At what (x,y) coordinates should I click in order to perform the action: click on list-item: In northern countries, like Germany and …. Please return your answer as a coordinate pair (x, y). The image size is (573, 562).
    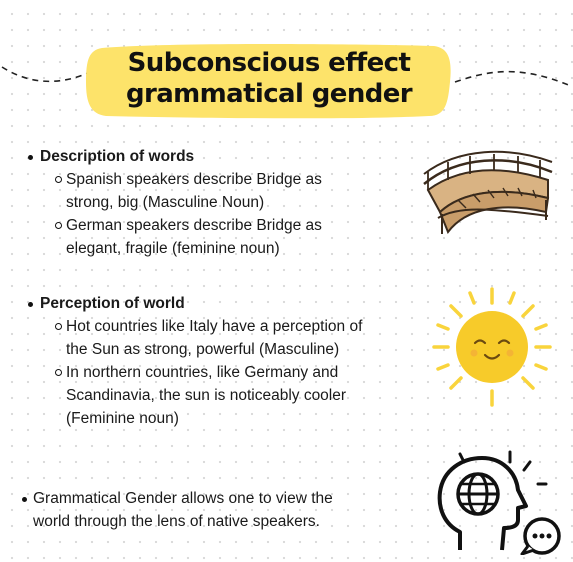
    Looking at the image, I should click on (195, 395).